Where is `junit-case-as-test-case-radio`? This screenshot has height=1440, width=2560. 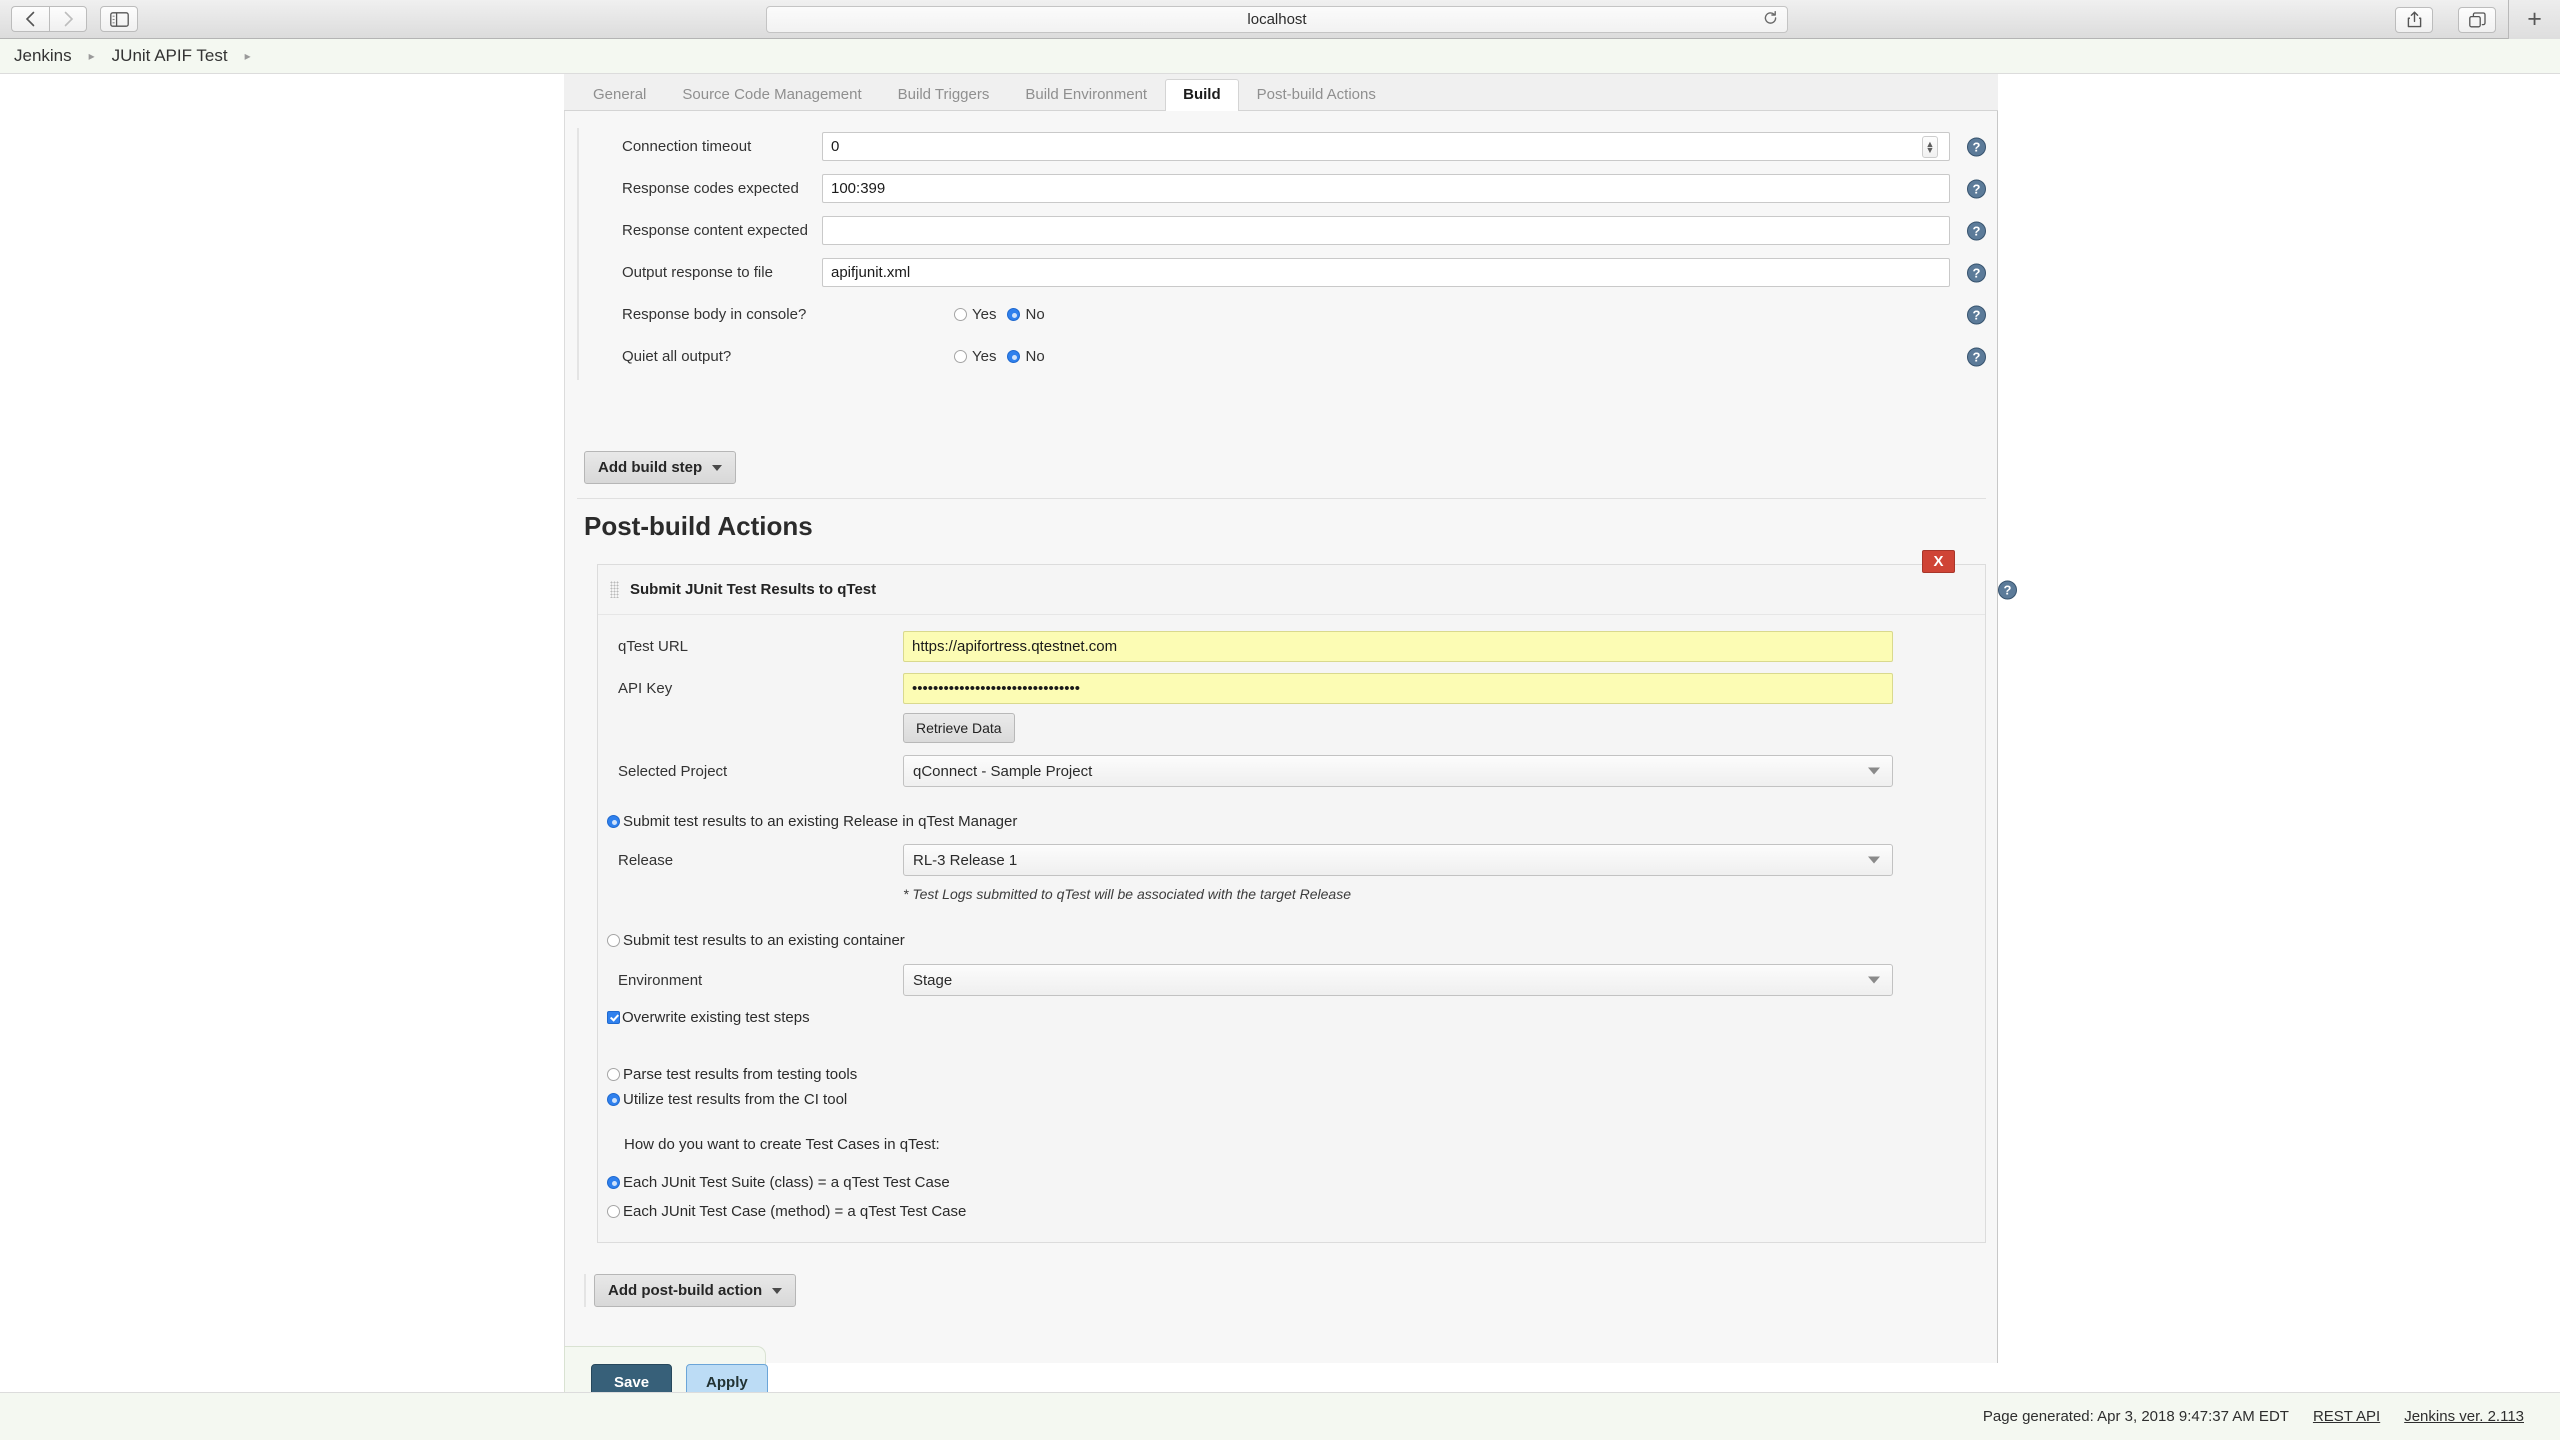 junit-case-as-test-case-radio is located at coordinates (613, 1211).